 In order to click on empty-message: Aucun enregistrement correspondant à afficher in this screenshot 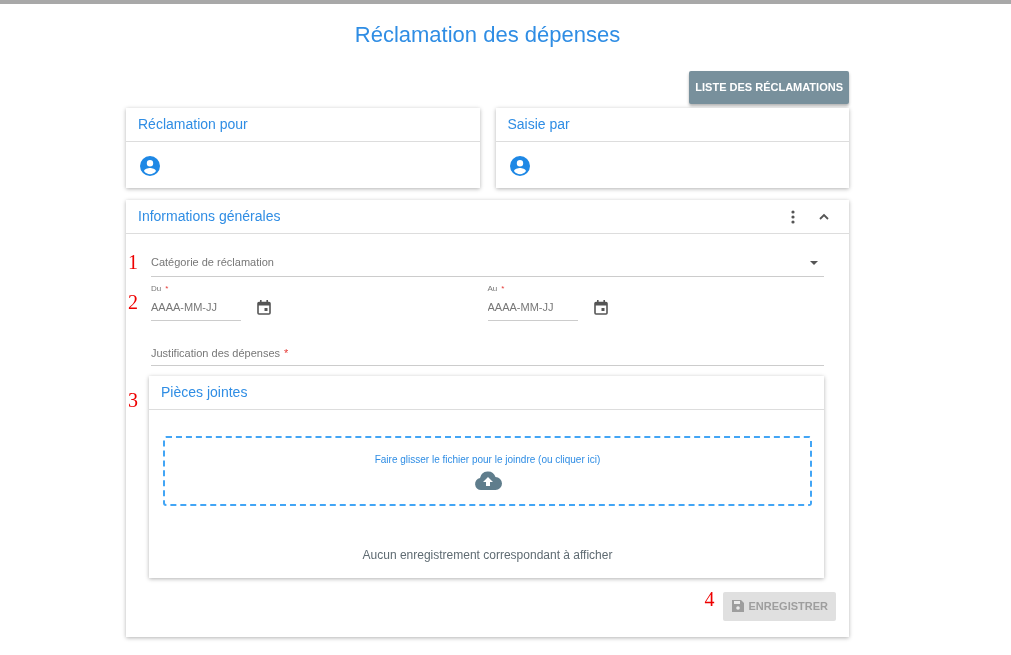, I will do `click(487, 555)`.